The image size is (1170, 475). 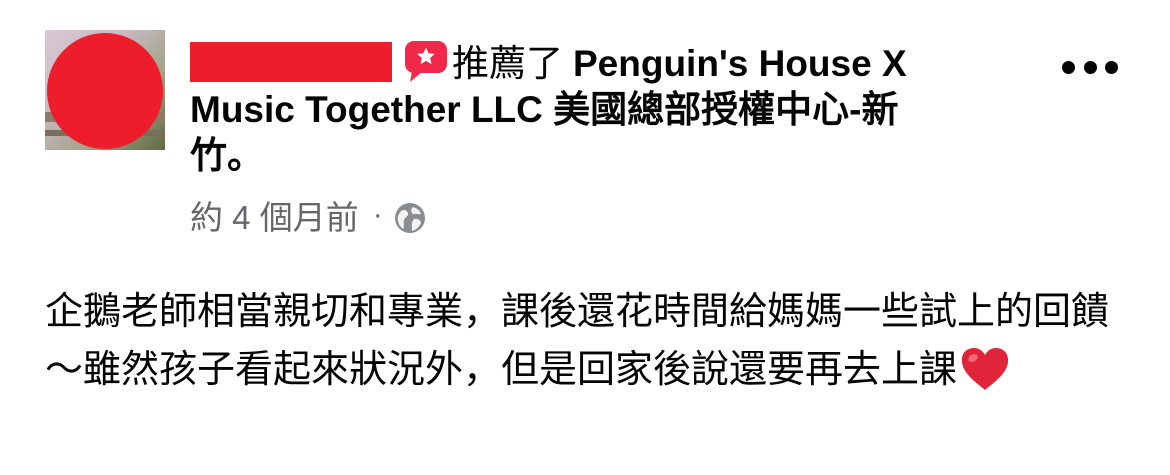 I want to click on post-meta: 約 4 個月前 ·, so click(x=308, y=215).